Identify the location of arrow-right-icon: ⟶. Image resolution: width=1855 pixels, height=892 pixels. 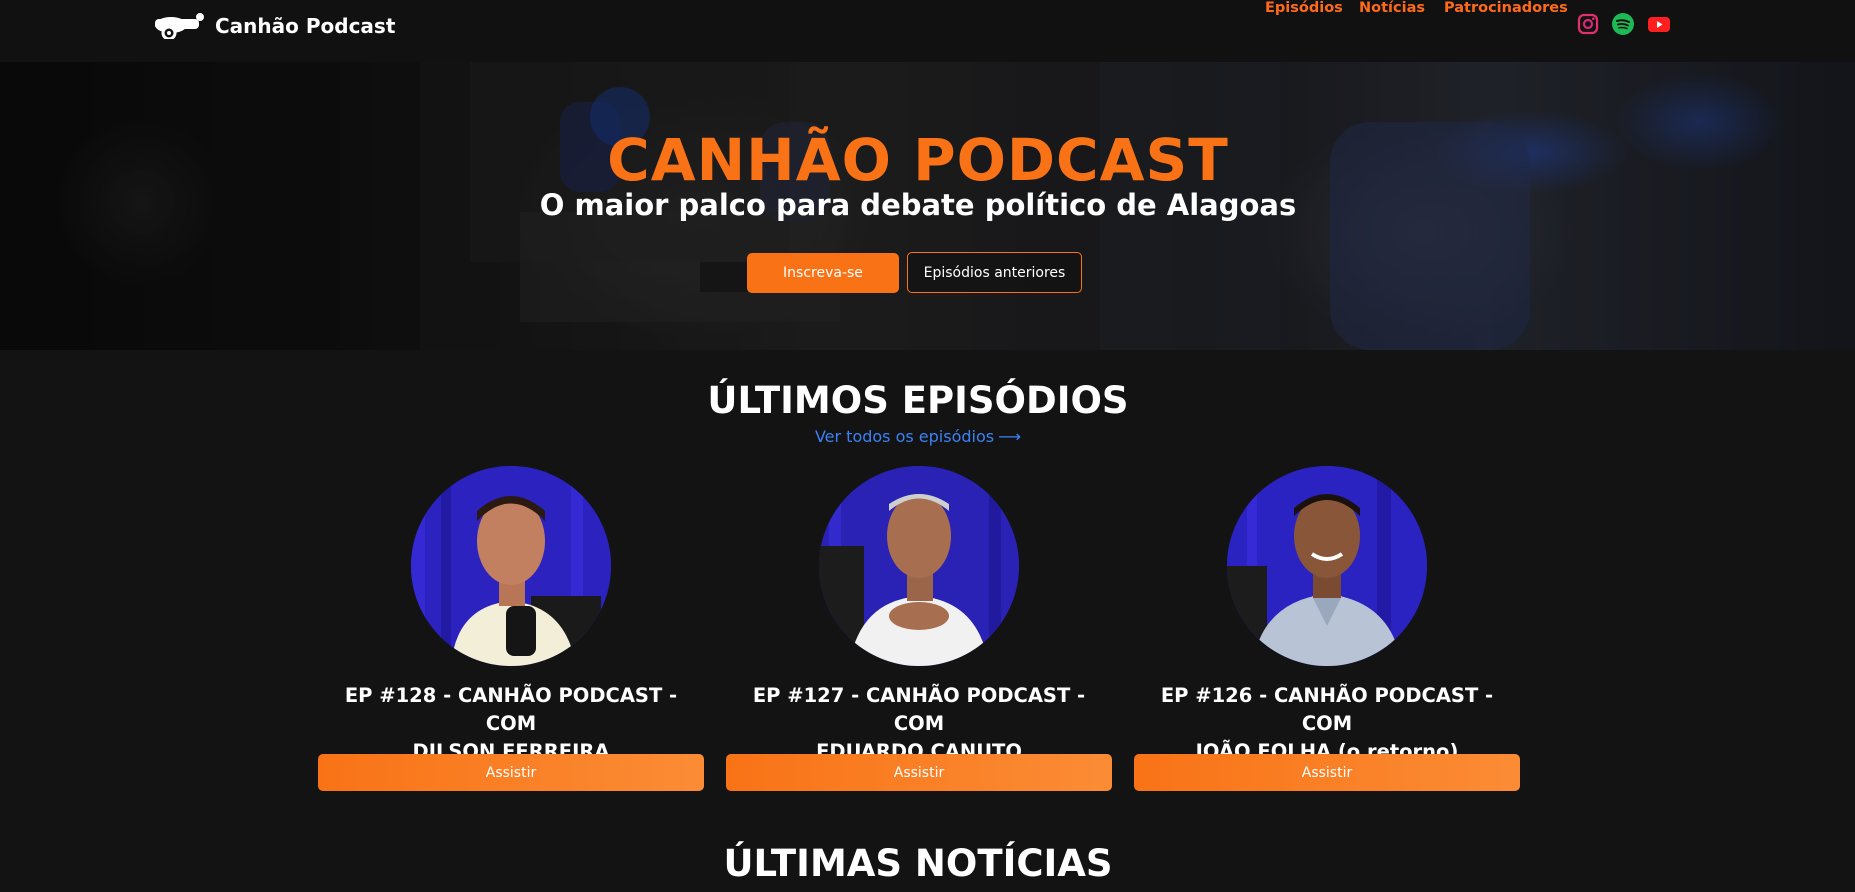
(1010, 436).